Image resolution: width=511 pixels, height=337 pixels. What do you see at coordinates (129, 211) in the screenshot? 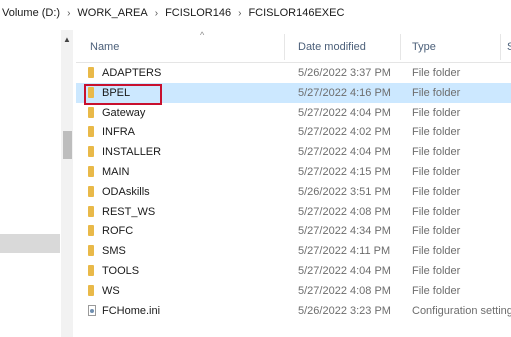
I see `file-name: REST_WS` at bounding box center [129, 211].